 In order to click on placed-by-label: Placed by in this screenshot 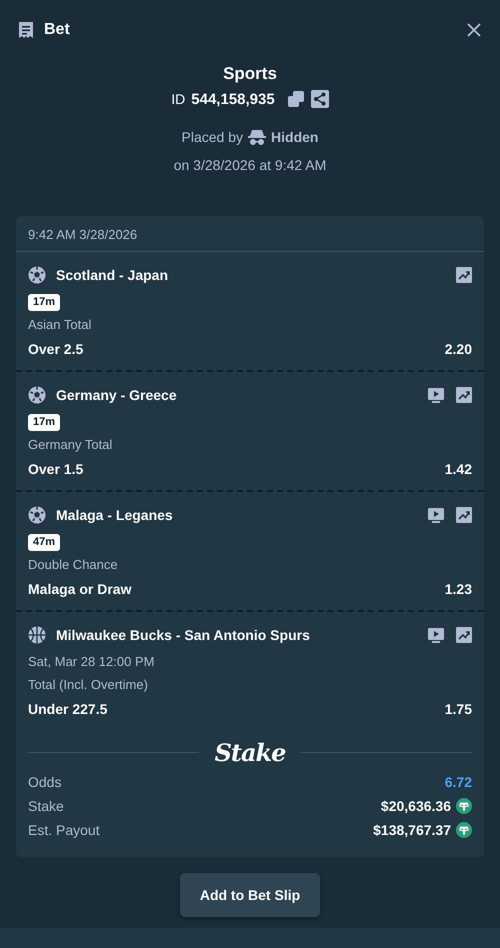, I will do `click(213, 137)`.